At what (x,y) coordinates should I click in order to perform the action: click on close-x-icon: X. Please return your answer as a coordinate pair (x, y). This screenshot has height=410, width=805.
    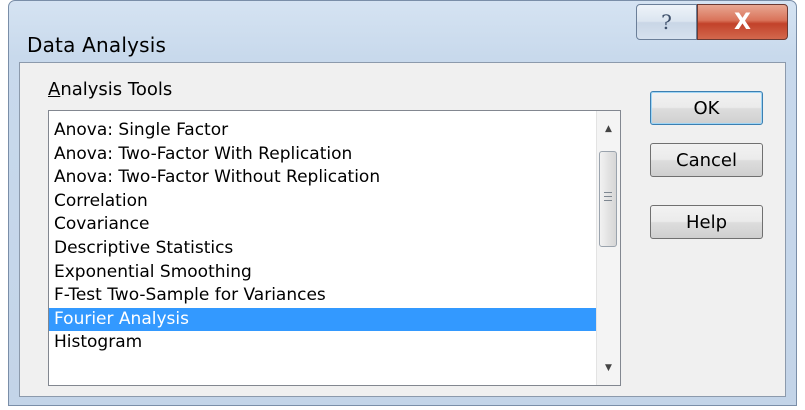
    Looking at the image, I should click on (742, 22).